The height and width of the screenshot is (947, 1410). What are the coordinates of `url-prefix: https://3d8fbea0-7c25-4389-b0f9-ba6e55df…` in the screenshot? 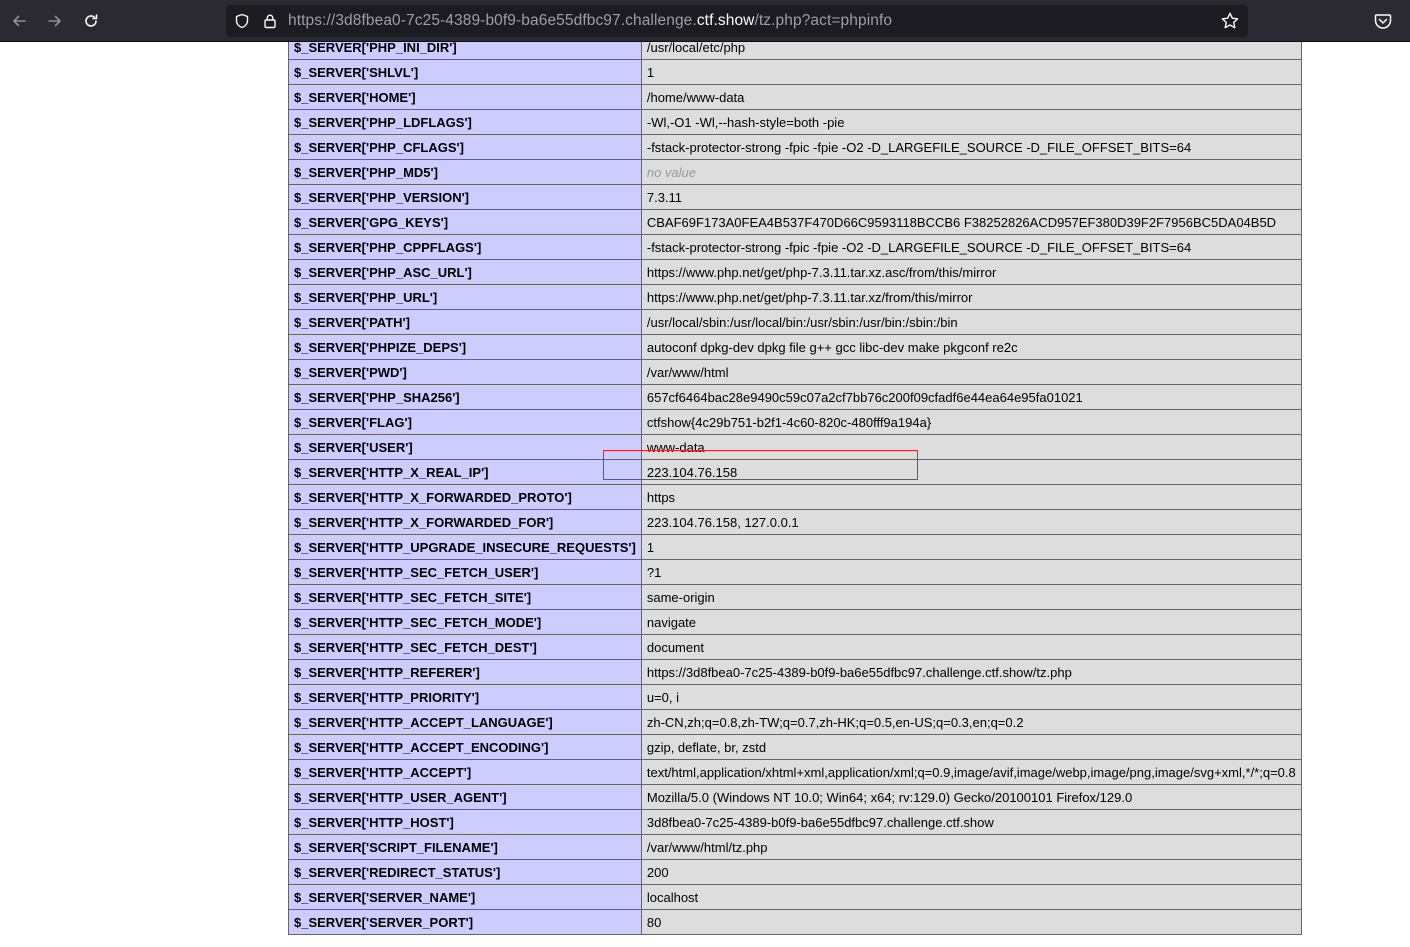 It's located at (492, 20).